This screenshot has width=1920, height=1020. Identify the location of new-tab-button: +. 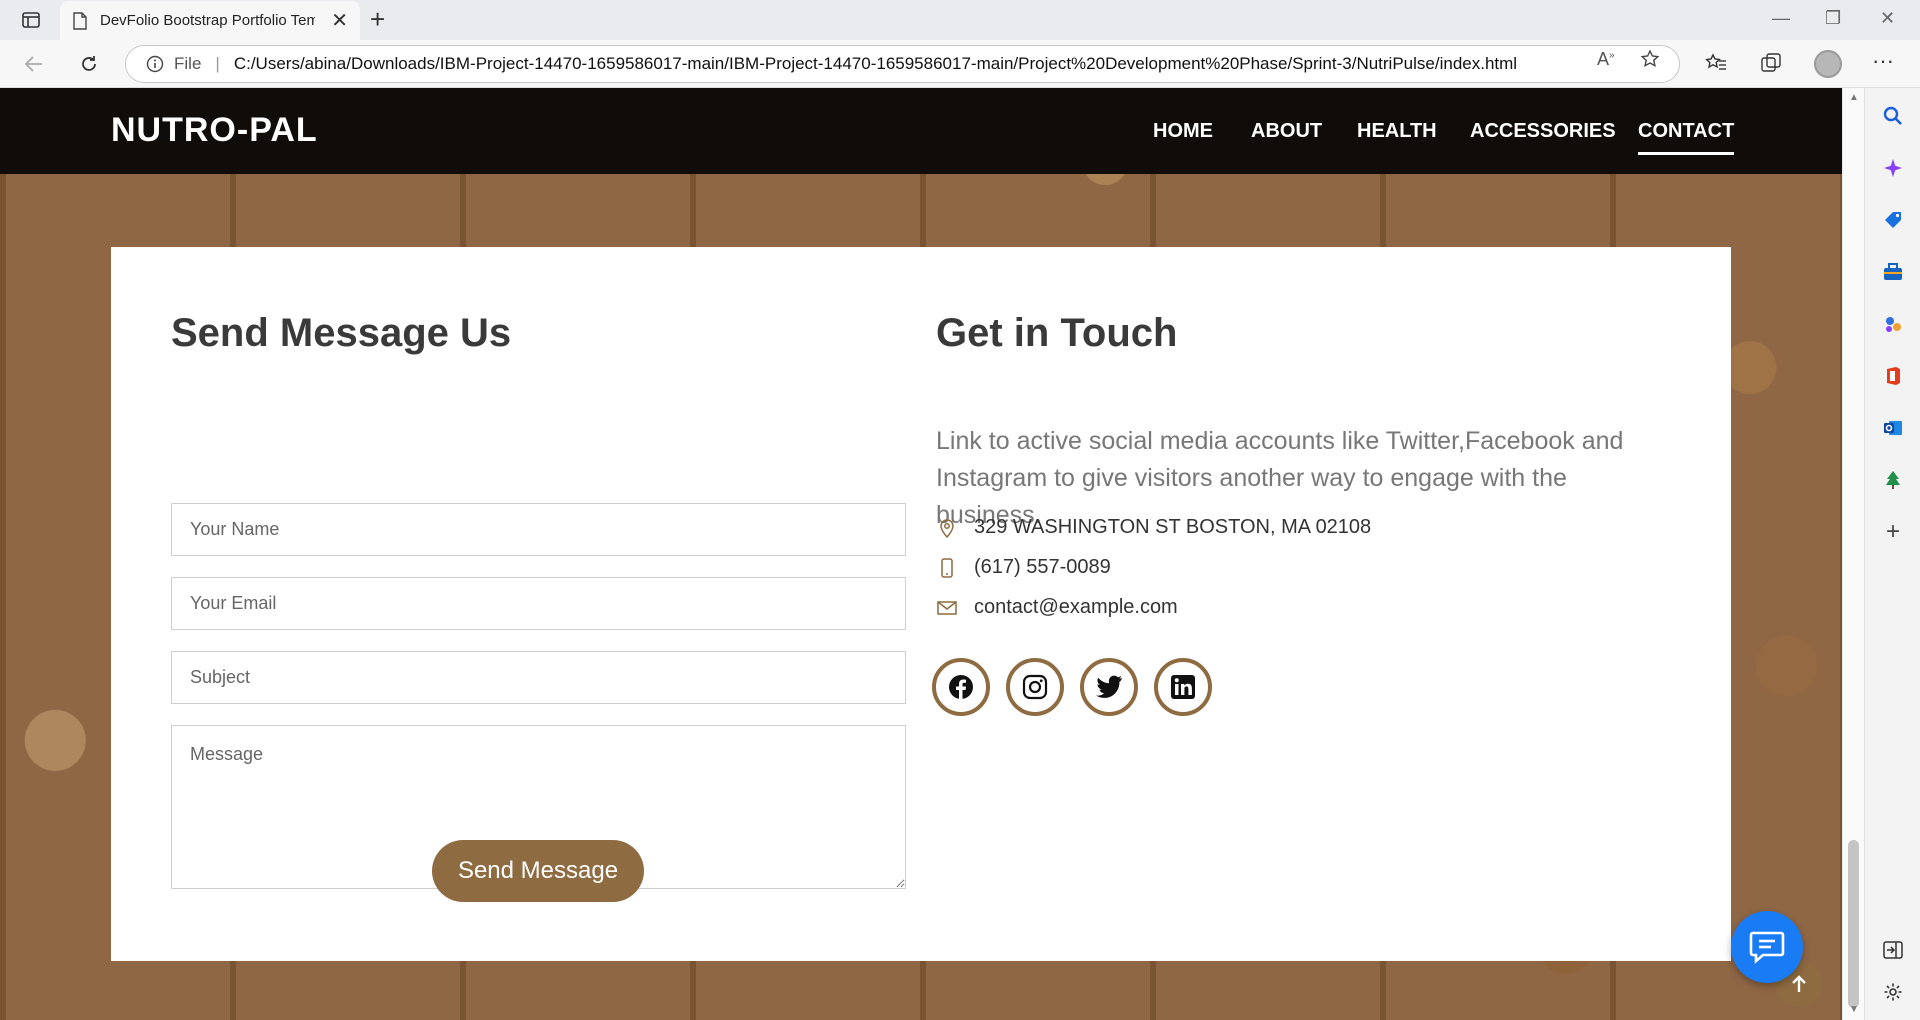
(377, 19).